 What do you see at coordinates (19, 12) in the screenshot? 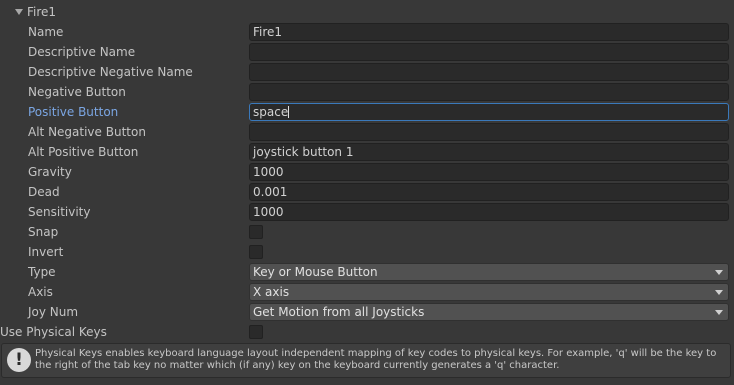
I see `foldout-arrow-icon` at bounding box center [19, 12].